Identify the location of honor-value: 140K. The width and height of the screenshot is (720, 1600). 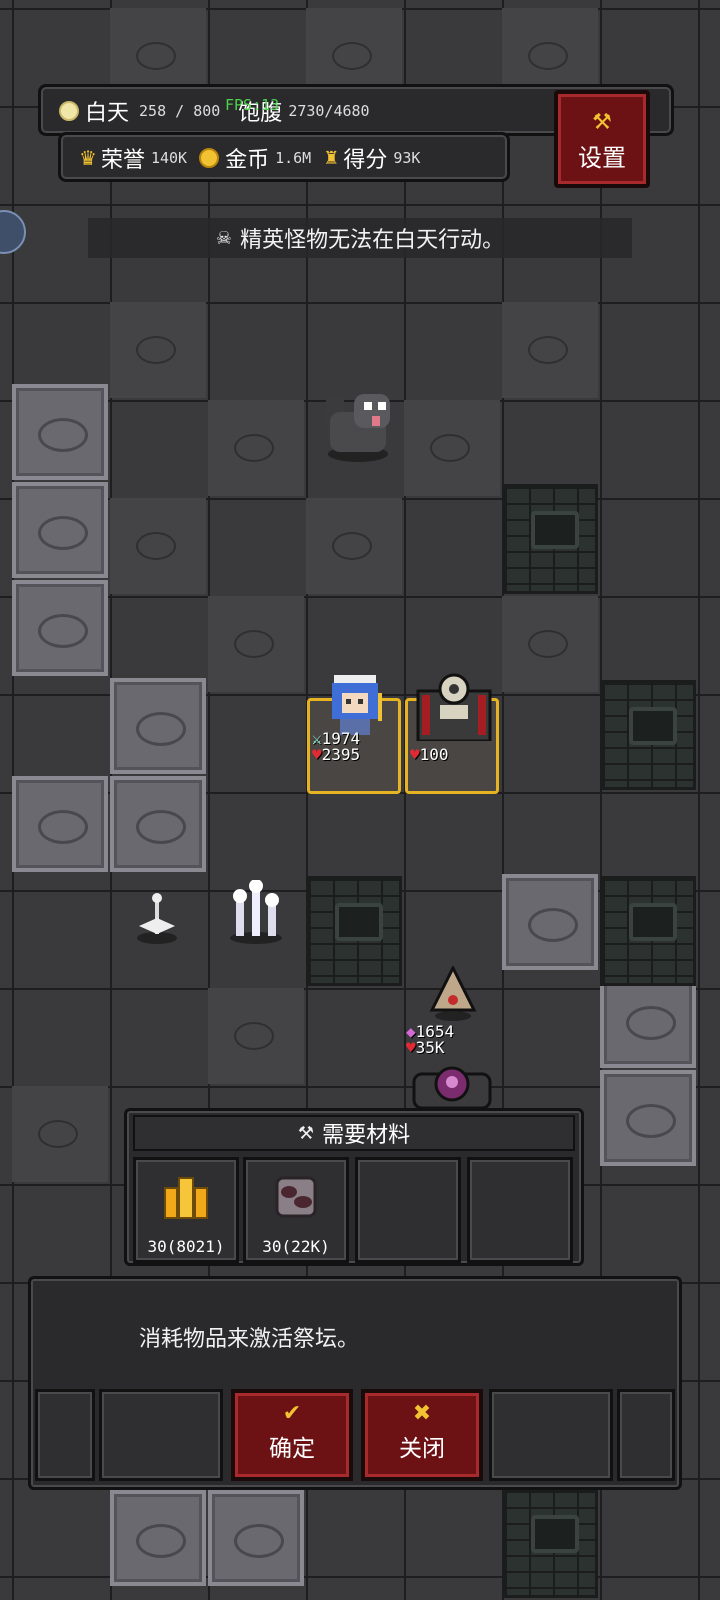
(169, 158).